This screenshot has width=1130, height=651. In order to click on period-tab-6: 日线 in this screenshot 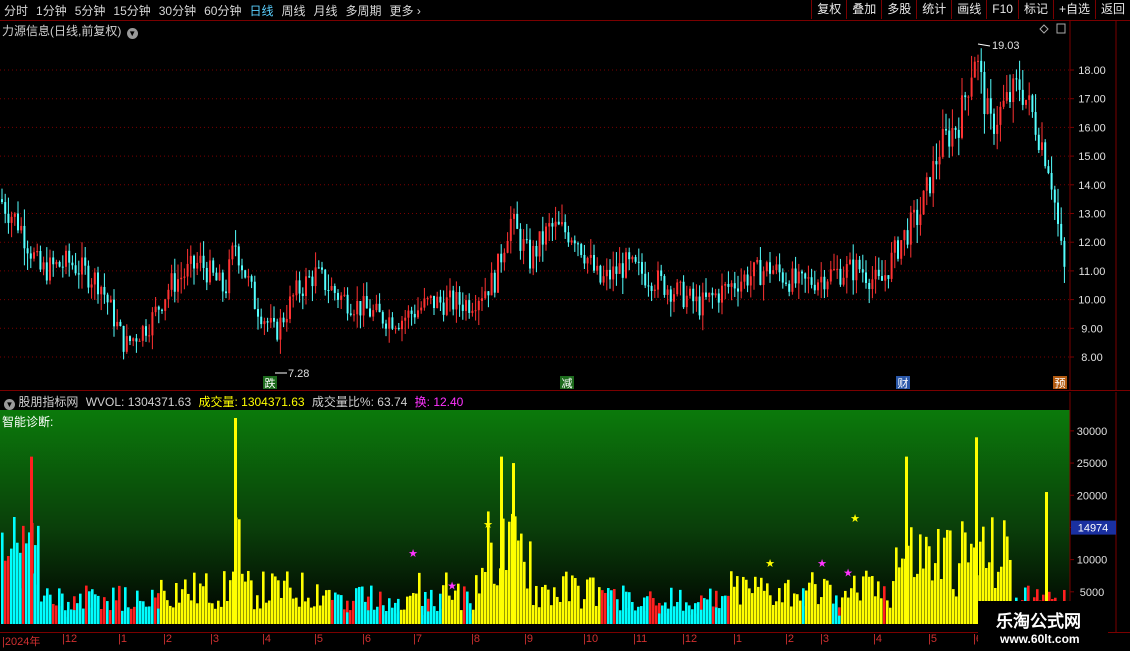, I will do `click(261, 10)`.